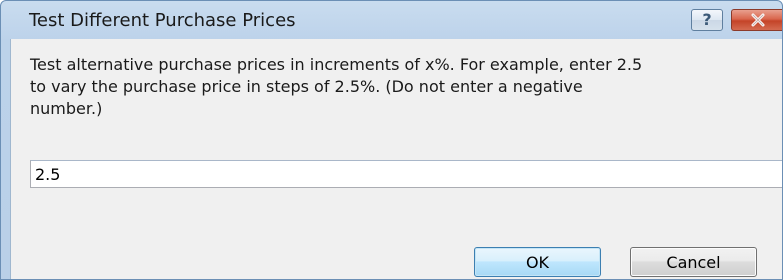 This screenshot has width=783, height=280. Describe the element at coordinates (162, 20) in the screenshot. I see `dialog-title: Test Different Purchase Prices` at that location.